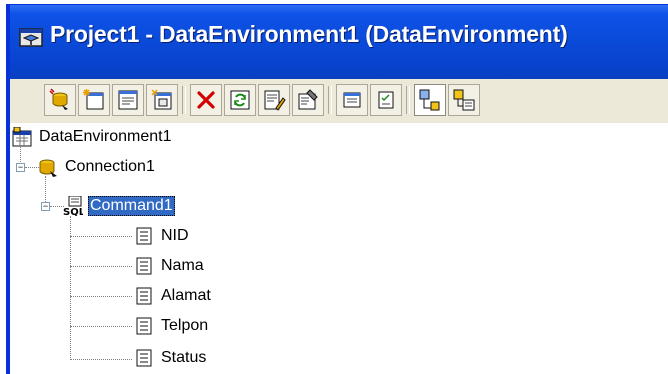  What do you see at coordinates (22, 137) in the screenshot?
I see `data-environment-icon` at bounding box center [22, 137].